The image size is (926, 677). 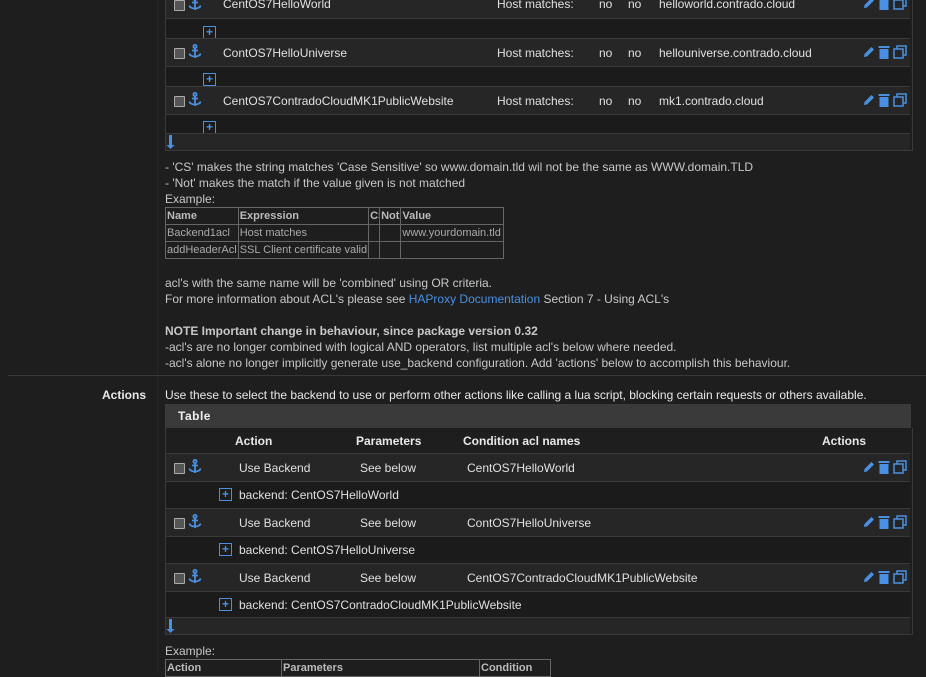 I want to click on table-subrow: + backend: CentOS7HelloUniverse, so click(x=538, y=549).